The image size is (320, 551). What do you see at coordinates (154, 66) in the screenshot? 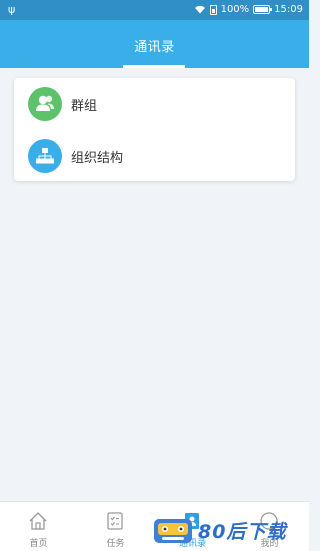
I see `title-underline` at bounding box center [154, 66].